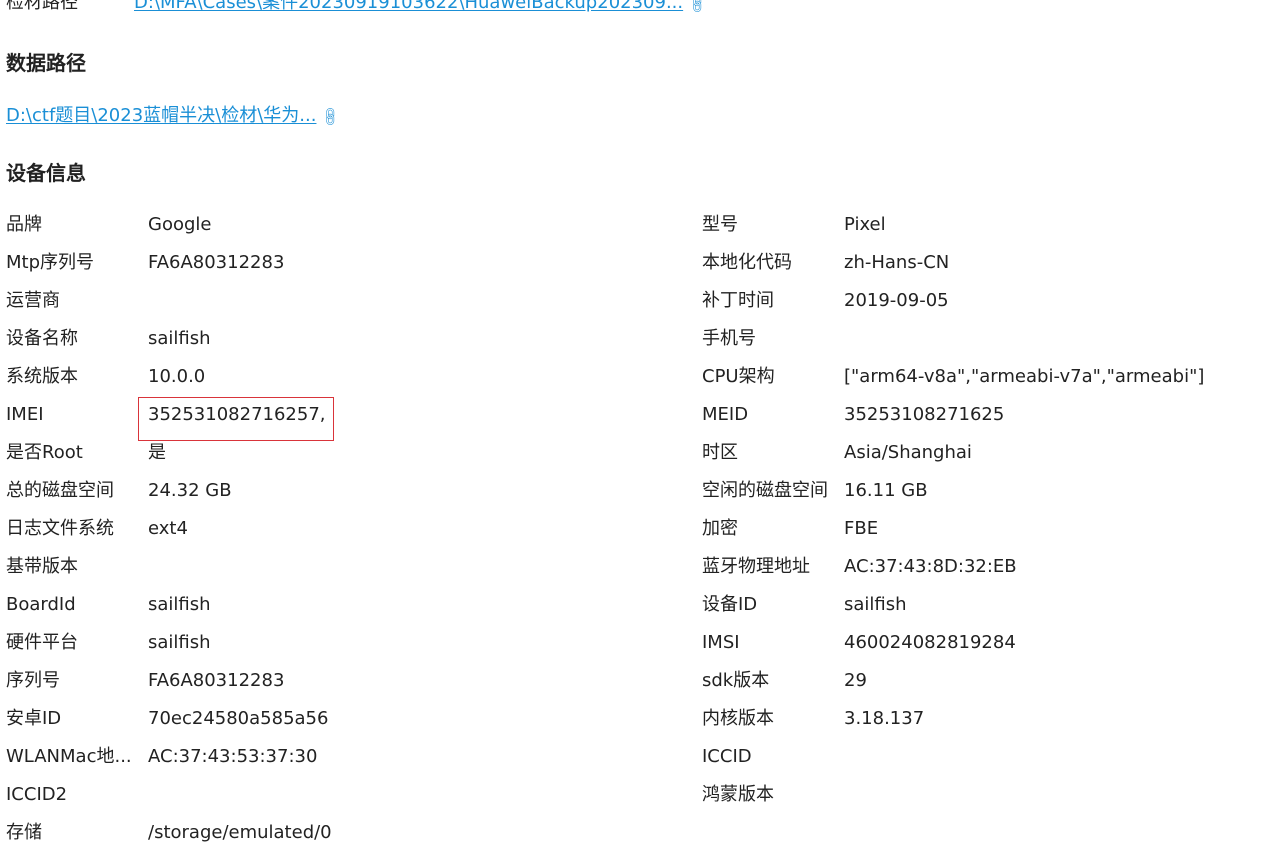 The image size is (1274, 853). I want to click on info-row-left-item-3: 设备名称 sailfish, so click(346, 339).